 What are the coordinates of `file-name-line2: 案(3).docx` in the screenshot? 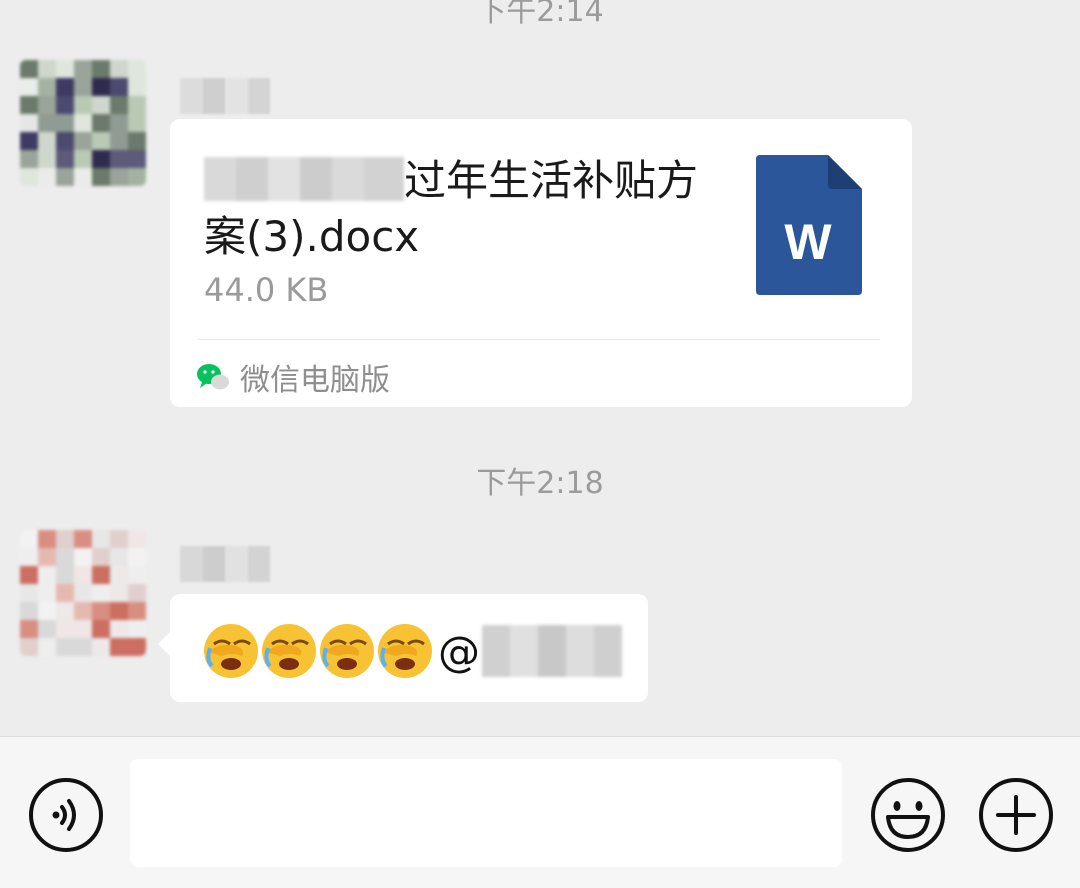 It's located at (312, 236).